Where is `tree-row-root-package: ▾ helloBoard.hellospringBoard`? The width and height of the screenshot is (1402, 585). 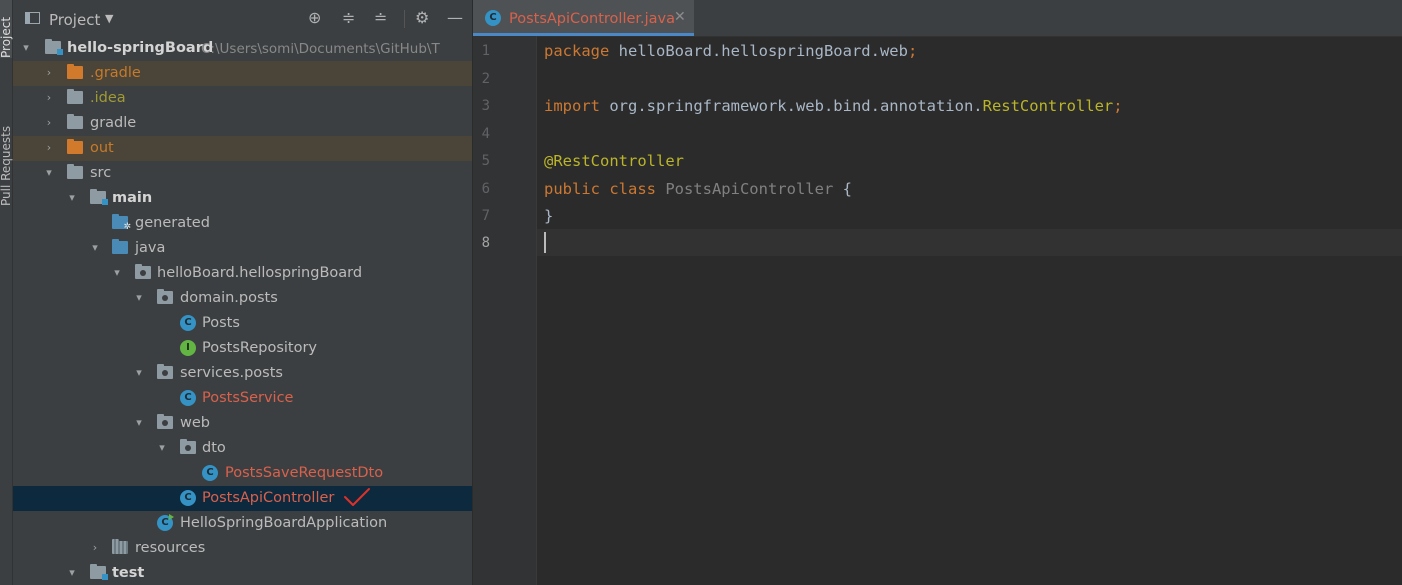
tree-row-root-package: ▾ helloBoard.hellospringBoard is located at coordinates (242, 273).